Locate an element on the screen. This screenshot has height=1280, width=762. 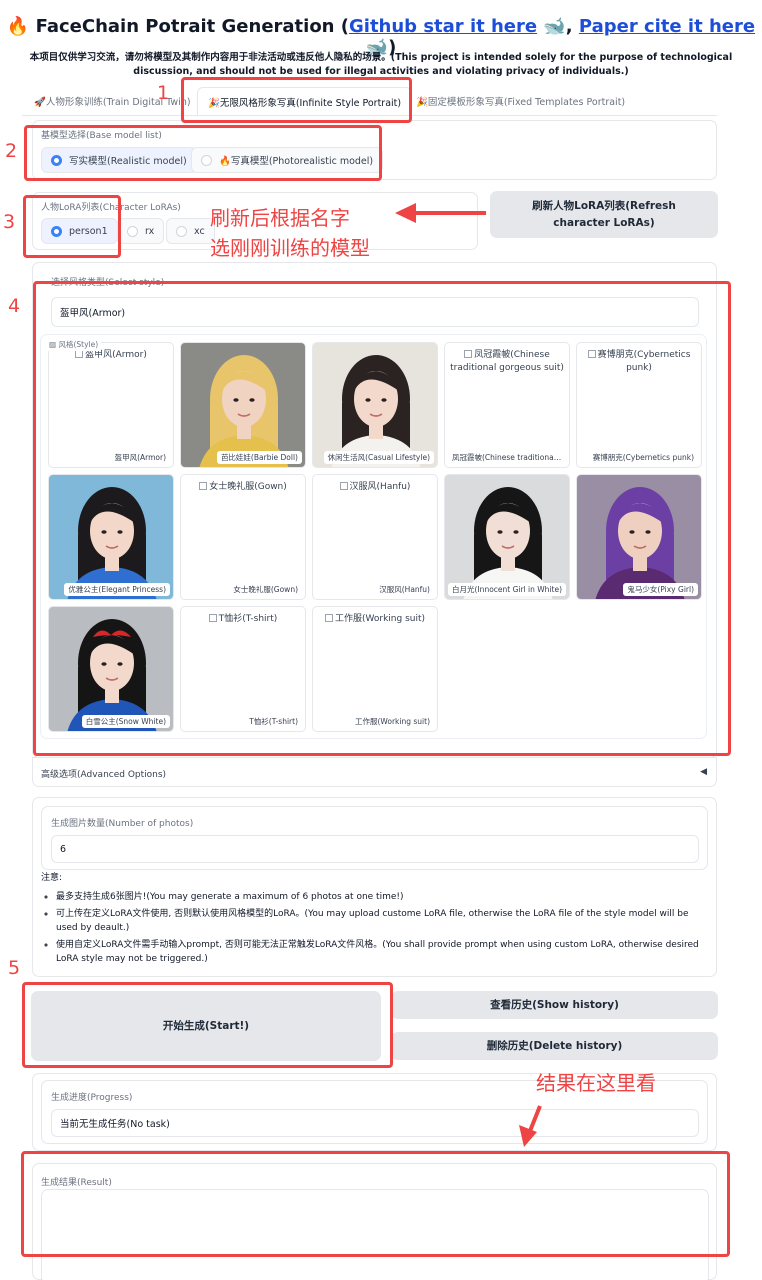
arrow-to-result-icon is located at coordinates (530, 1126).